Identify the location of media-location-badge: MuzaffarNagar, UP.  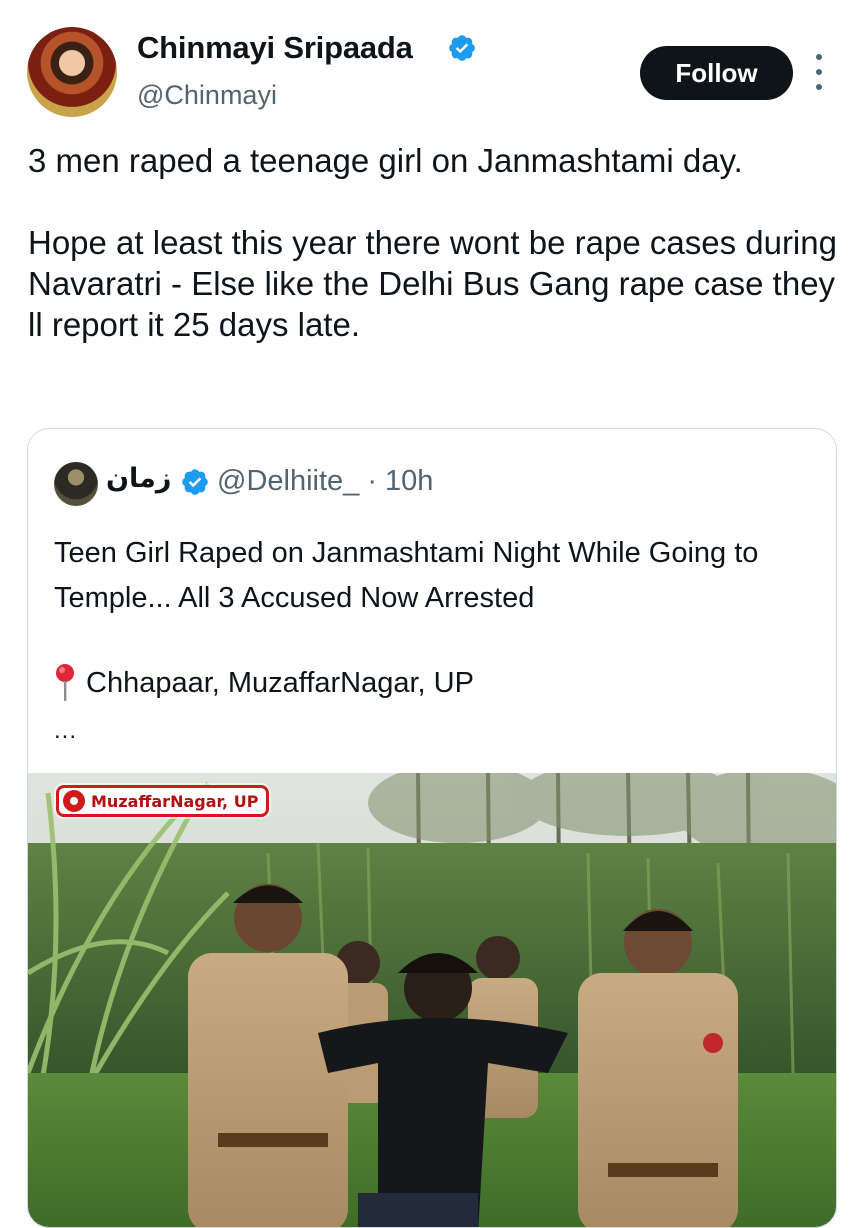
(163, 801).